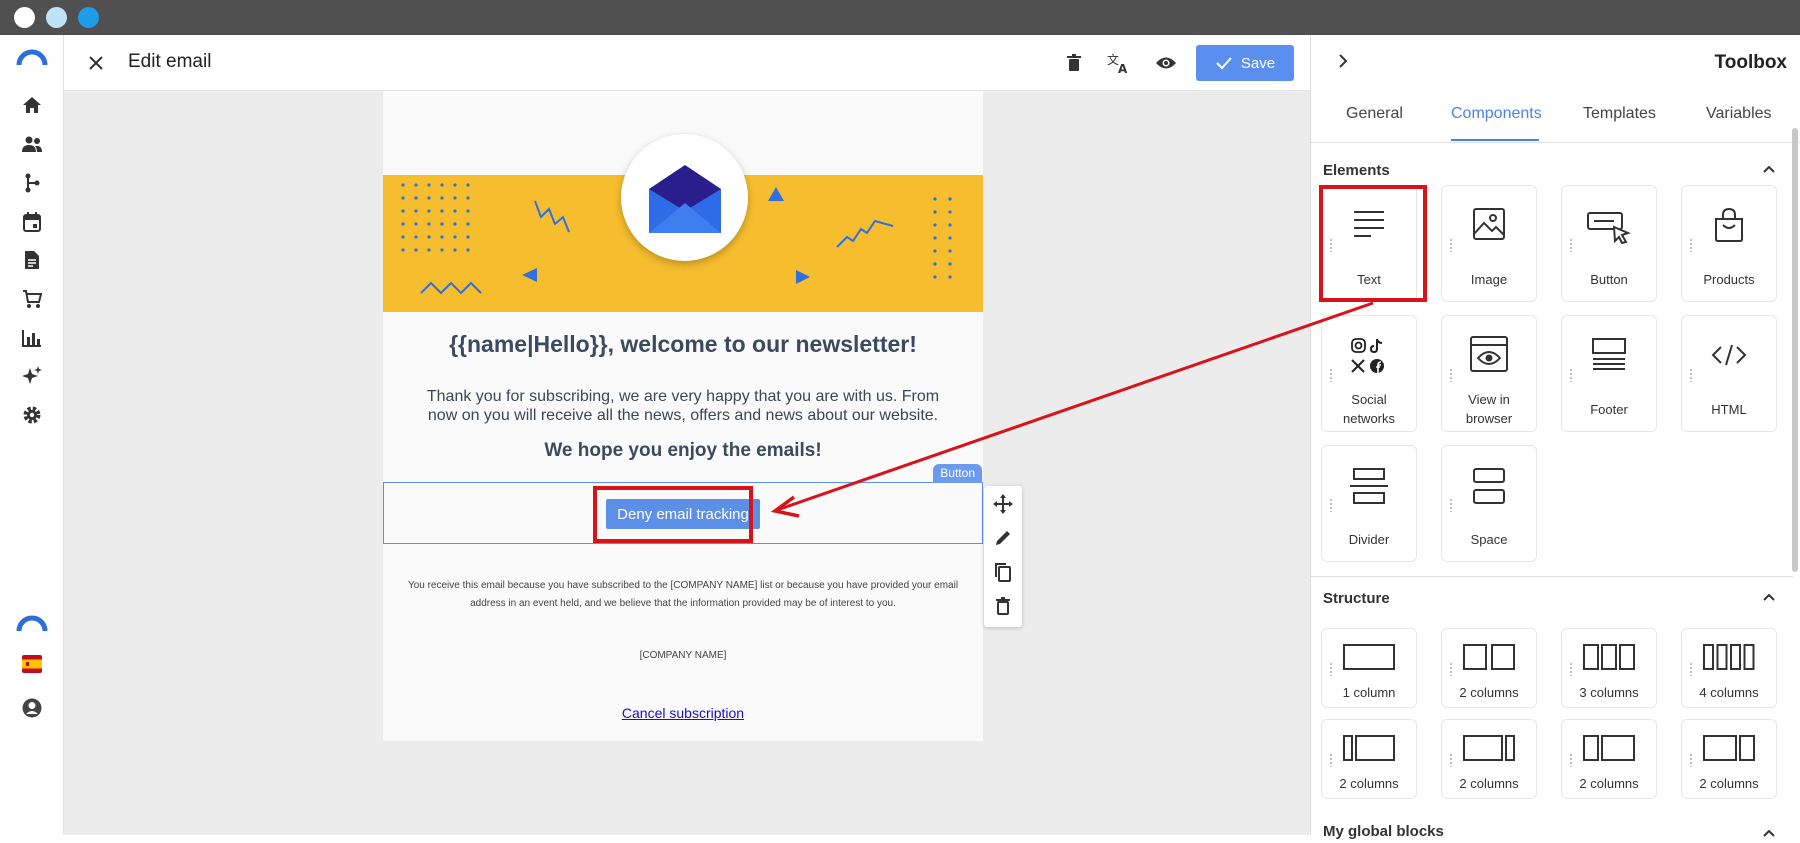 This screenshot has height=843, width=1800. Describe the element at coordinates (673, 514) in the screenshot. I see `annotation-highlight-button` at that location.